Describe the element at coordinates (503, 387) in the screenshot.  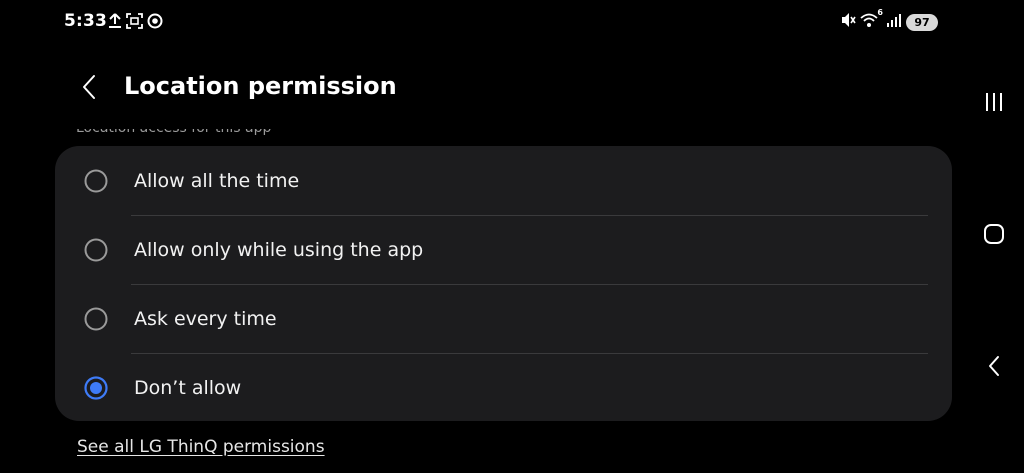
I see `option-dont-allow: Don’t allow` at that location.